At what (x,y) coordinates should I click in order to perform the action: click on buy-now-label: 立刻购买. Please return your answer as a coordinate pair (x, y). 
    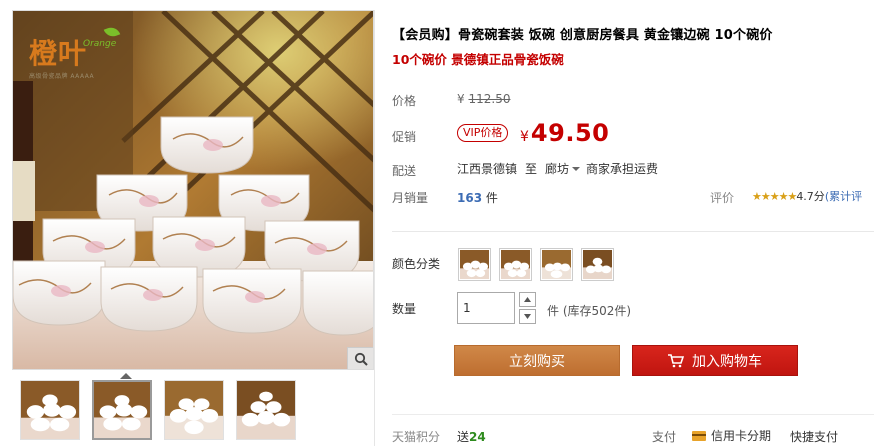
    Looking at the image, I should click on (537, 361).